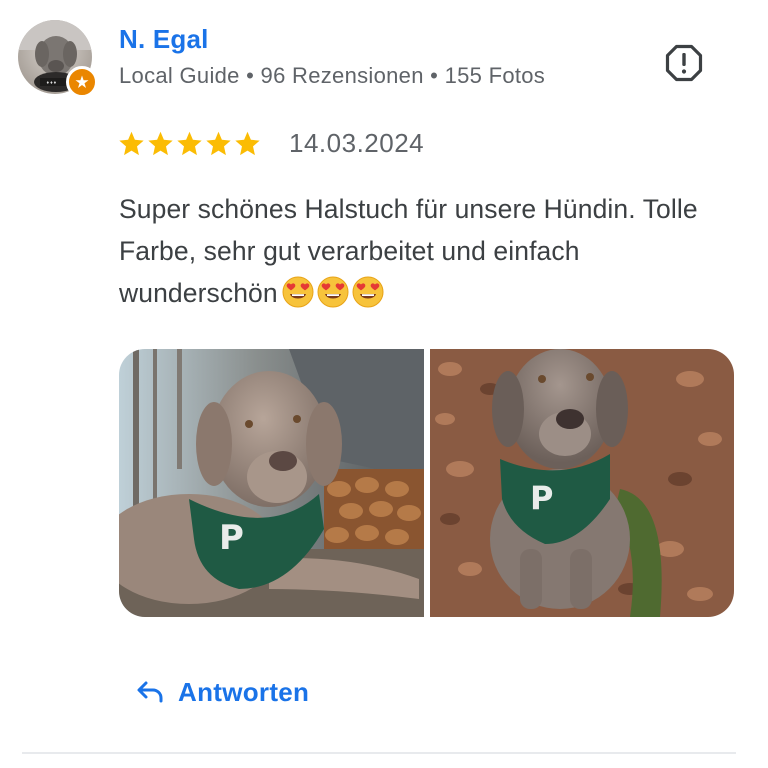 The height and width of the screenshot is (768, 768). I want to click on local-guide-badge, so click(82, 82).